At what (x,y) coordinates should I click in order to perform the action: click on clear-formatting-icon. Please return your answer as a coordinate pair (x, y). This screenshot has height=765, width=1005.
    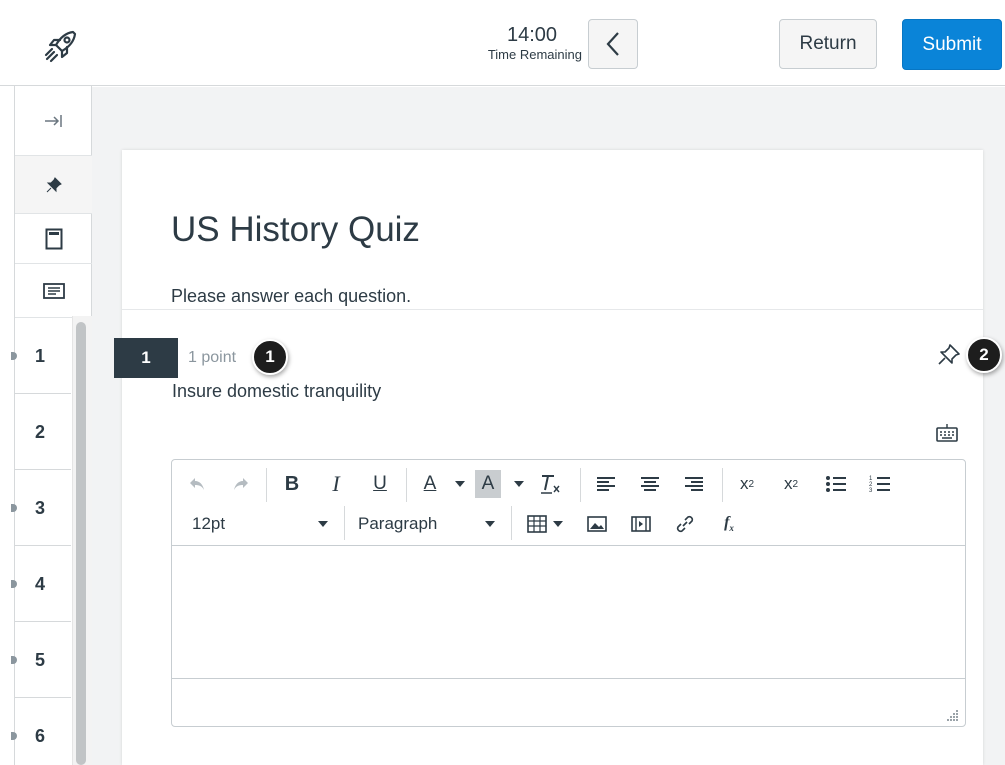
    Looking at the image, I should click on (550, 484).